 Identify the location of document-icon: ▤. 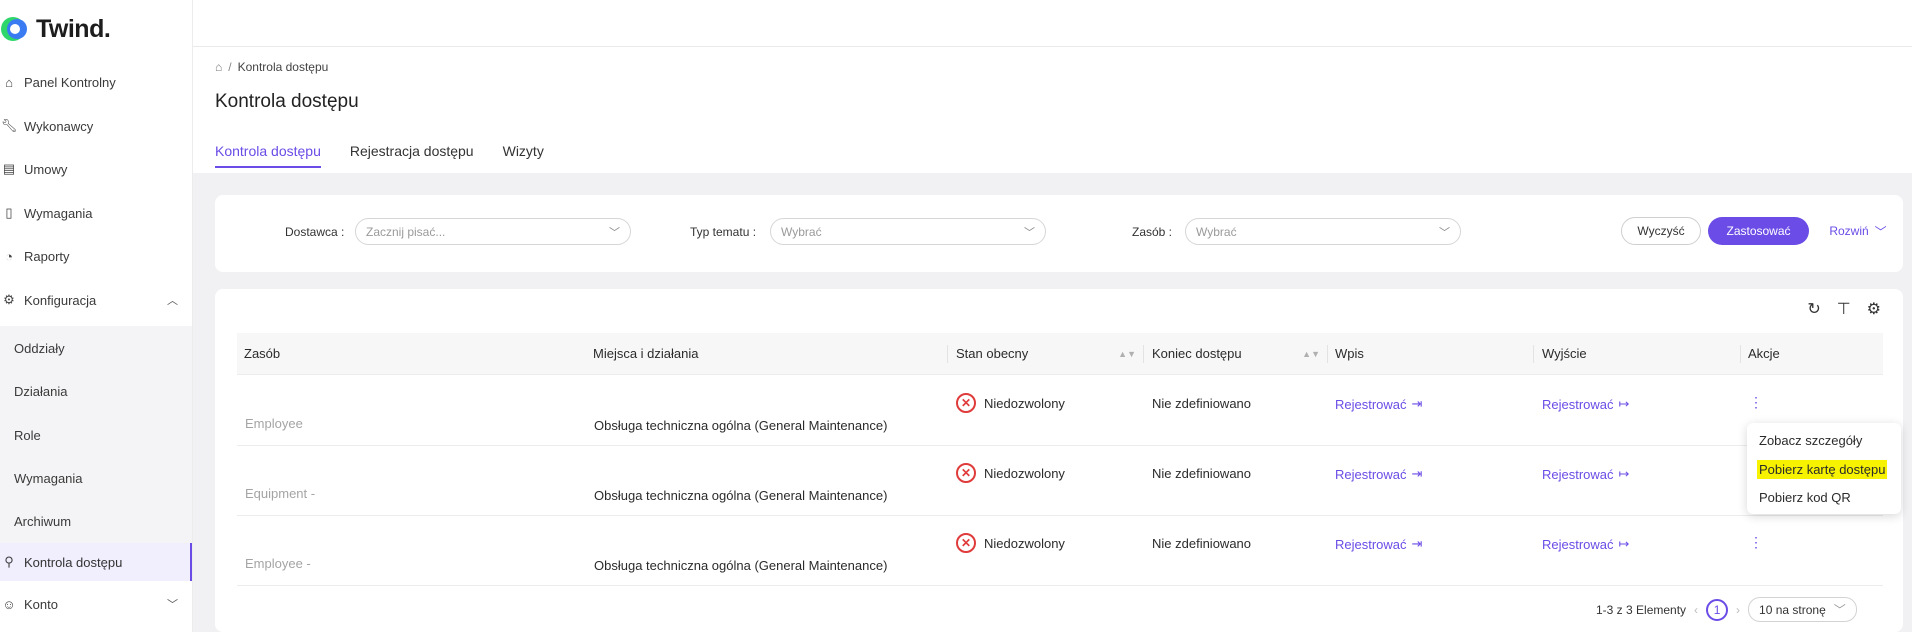
(9, 168).